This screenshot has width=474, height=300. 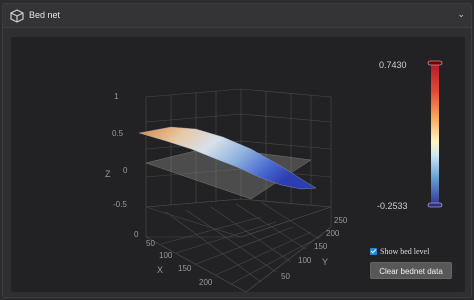 What do you see at coordinates (373, 251) in the screenshot?
I see `checkbox-checked-icon` at bounding box center [373, 251].